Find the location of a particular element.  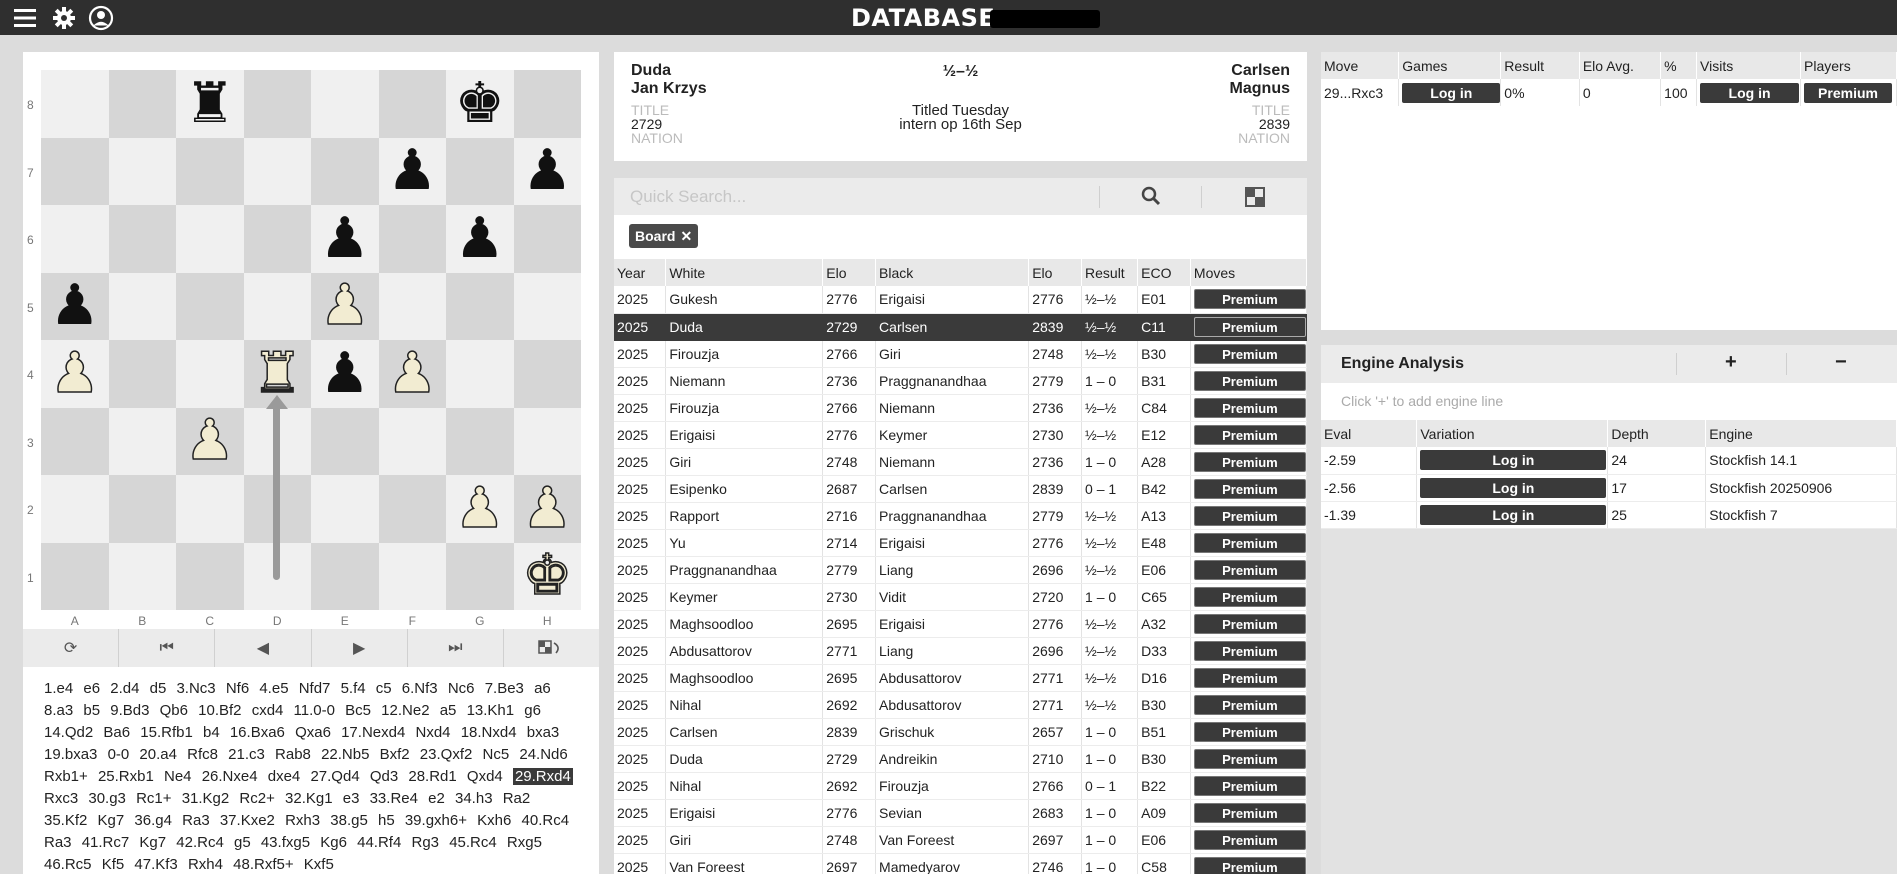

move-token: 46.Rc5 is located at coordinates (68, 864).